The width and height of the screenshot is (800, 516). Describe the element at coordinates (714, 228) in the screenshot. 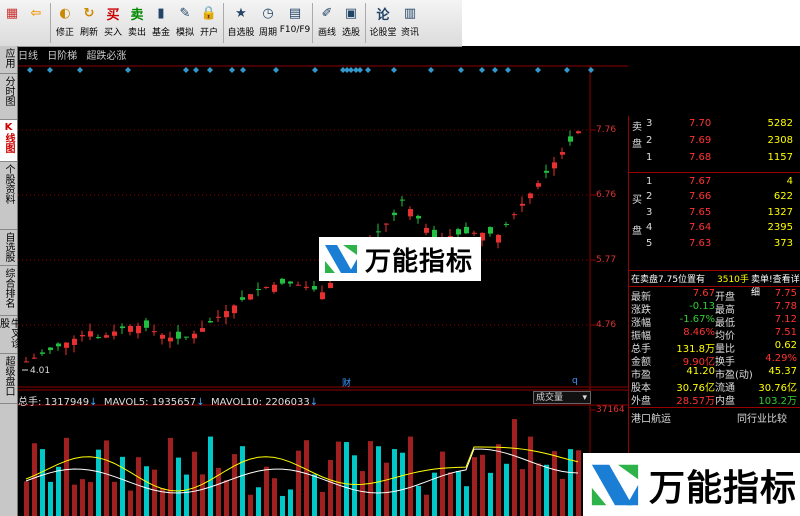

I see `buy-order-row: 盘 4 7.64 2395` at that location.